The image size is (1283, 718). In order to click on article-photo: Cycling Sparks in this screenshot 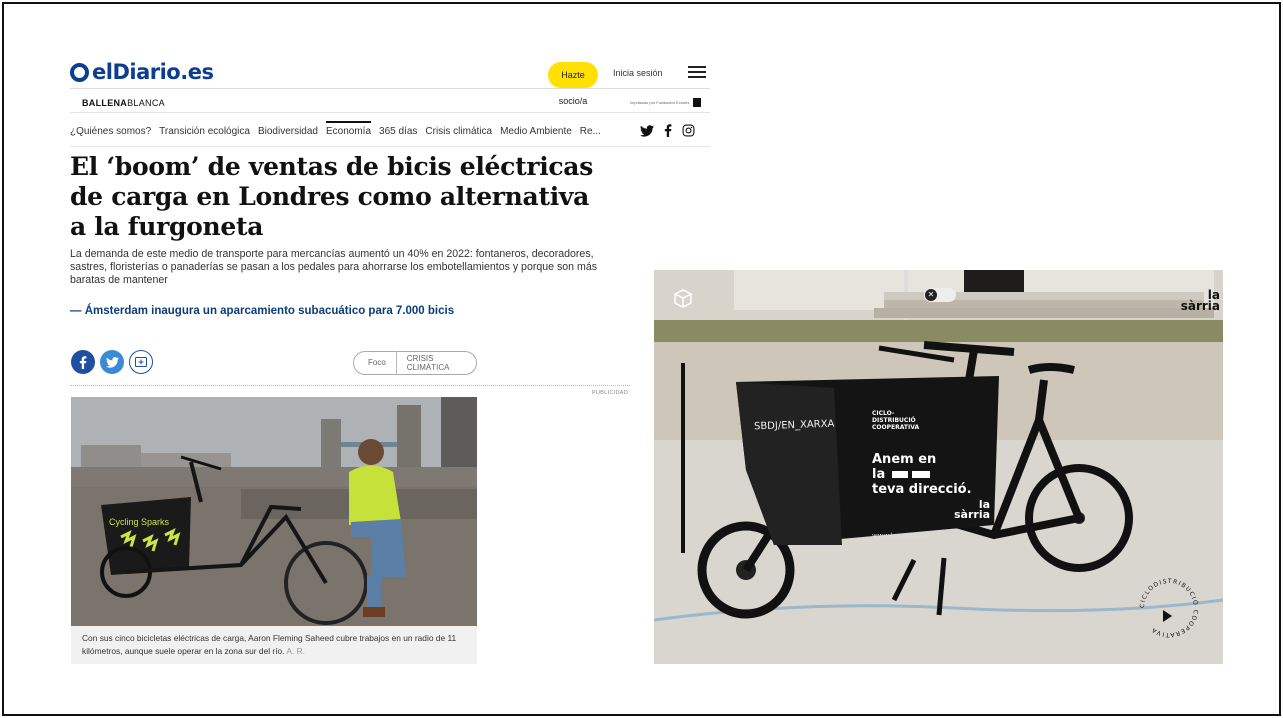, I will do `click(274, 511)`.